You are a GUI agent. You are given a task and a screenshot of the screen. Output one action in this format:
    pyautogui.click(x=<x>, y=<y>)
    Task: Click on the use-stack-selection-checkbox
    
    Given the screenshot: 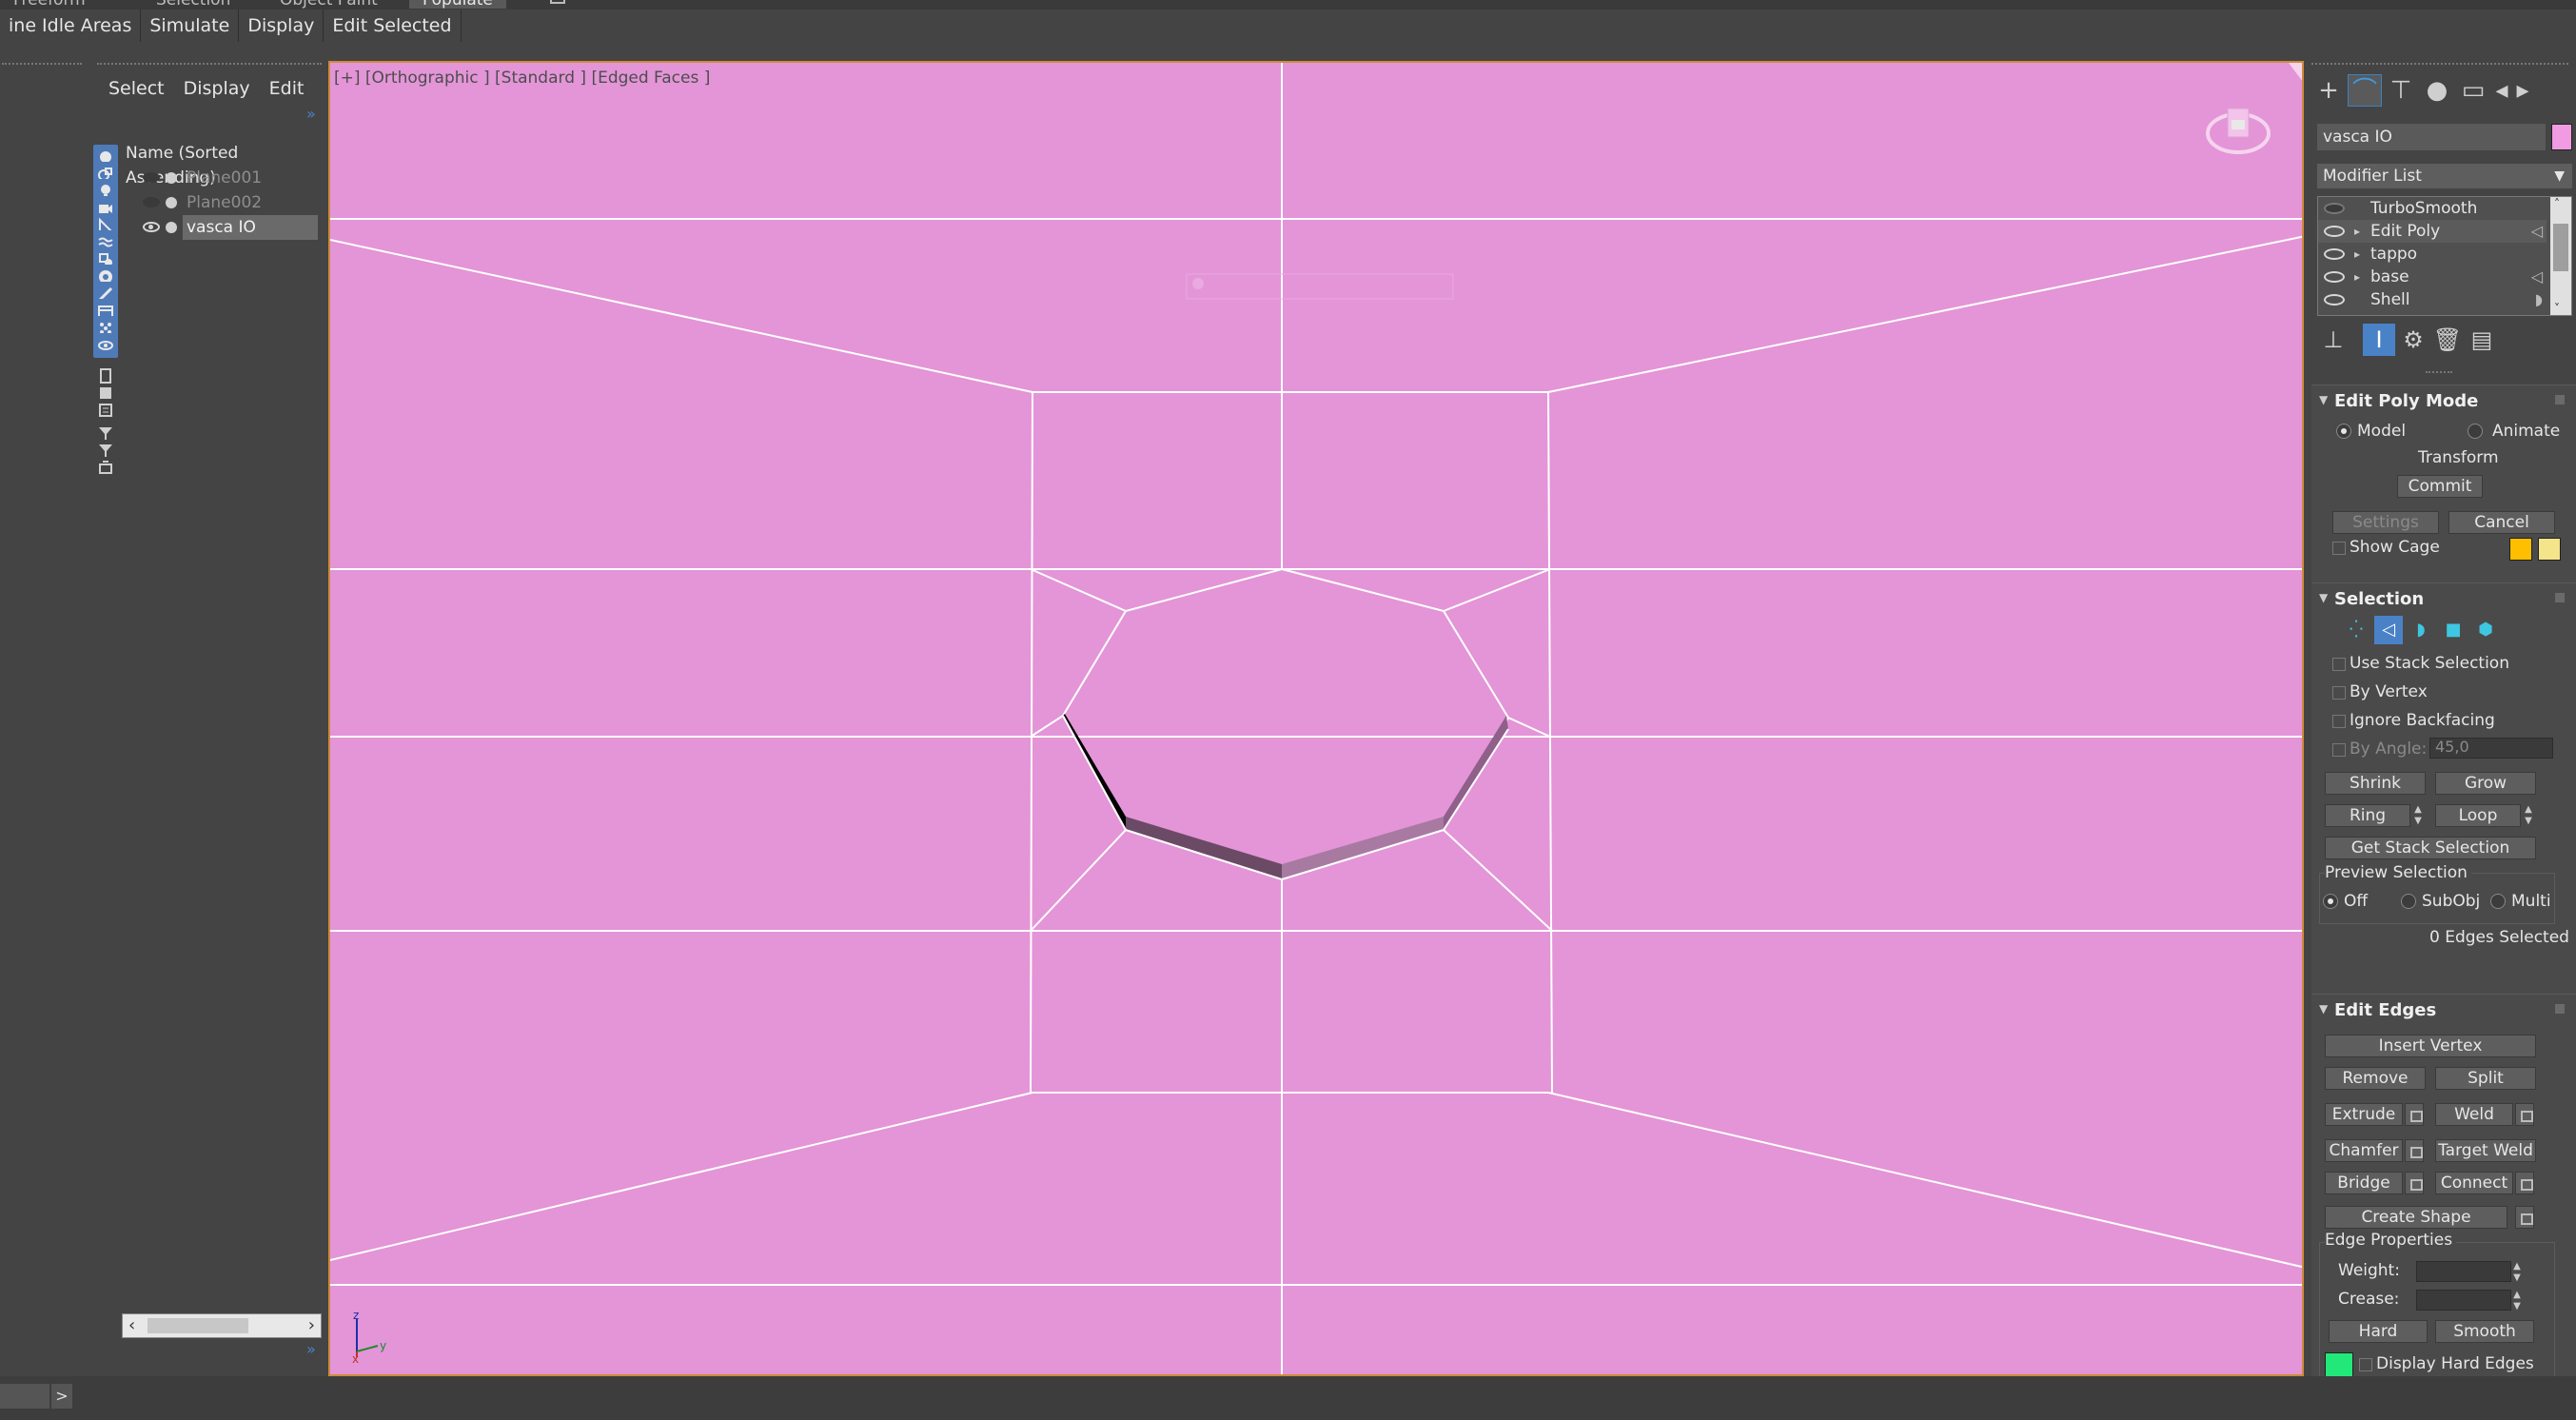 What is the action you would take?
    pyautogui.click(x=2339, y=664)
    